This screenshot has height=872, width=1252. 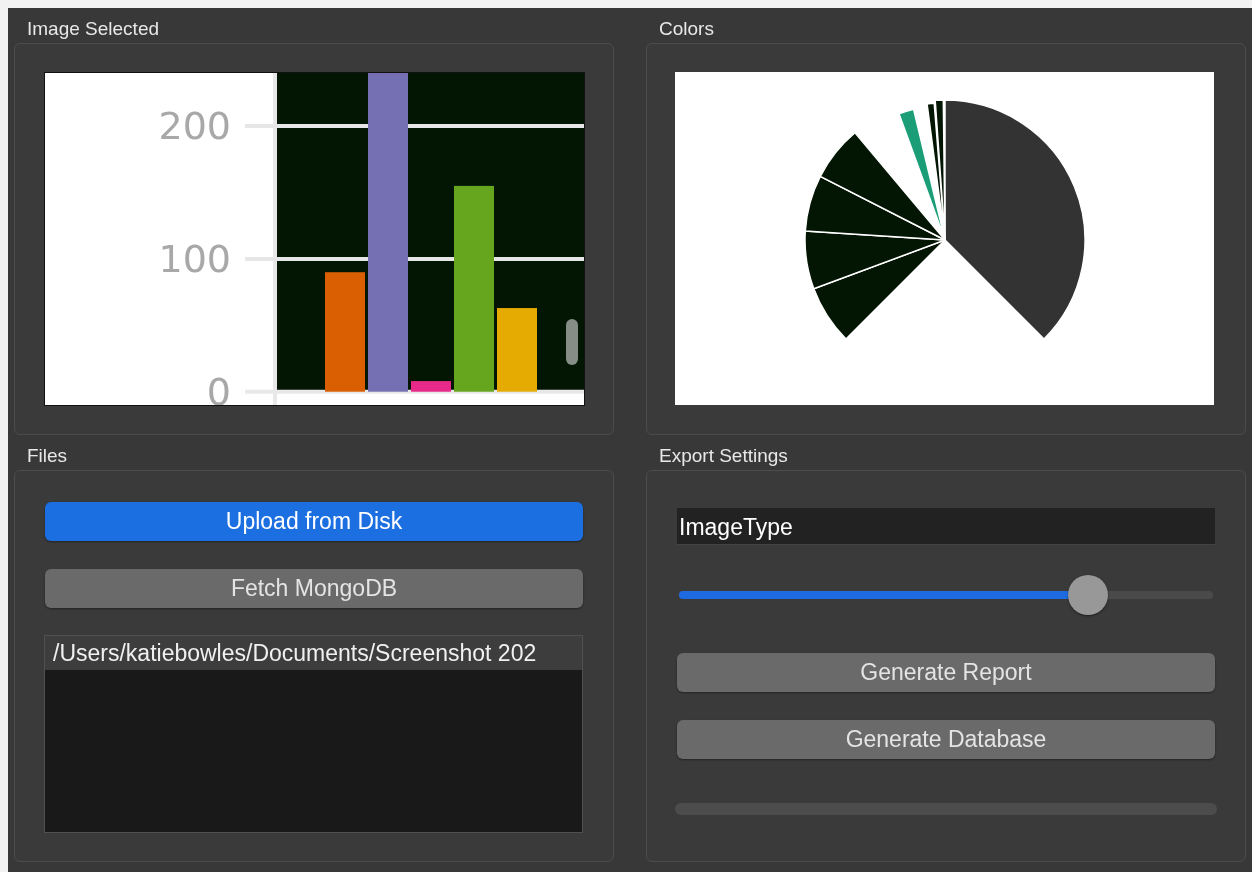 What do you see at coordinates (431, 386) in the screenshot?
I see `bar` at bounding box center [431, 386].